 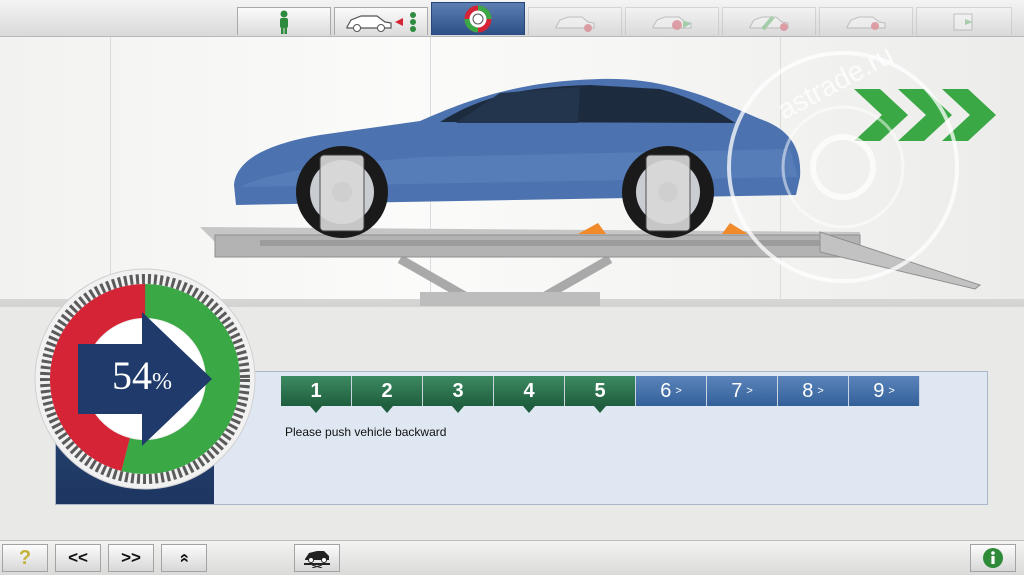 I want to click on print-icon, so click(x=963, y=21).